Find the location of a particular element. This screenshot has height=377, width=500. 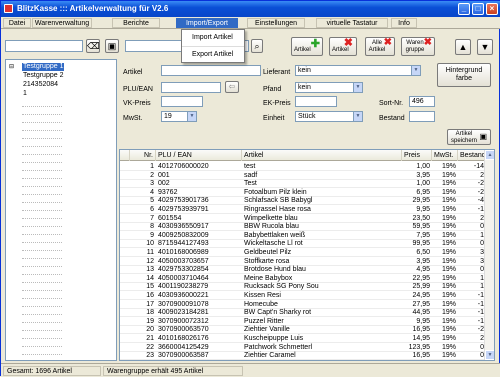

cell-mwst: 19% is located at coordinates (444, 355).